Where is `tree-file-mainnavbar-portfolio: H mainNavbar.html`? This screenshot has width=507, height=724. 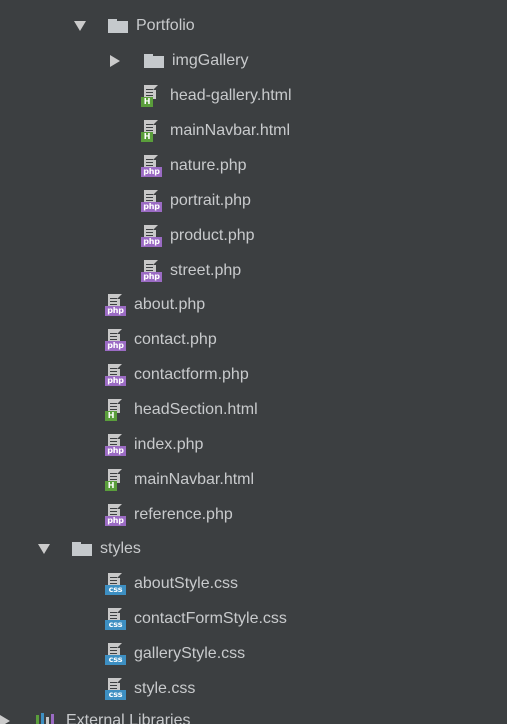
tree-file-mainnavbar-portfolio: H mainNavbar.html is located at coordinates (253, 131).